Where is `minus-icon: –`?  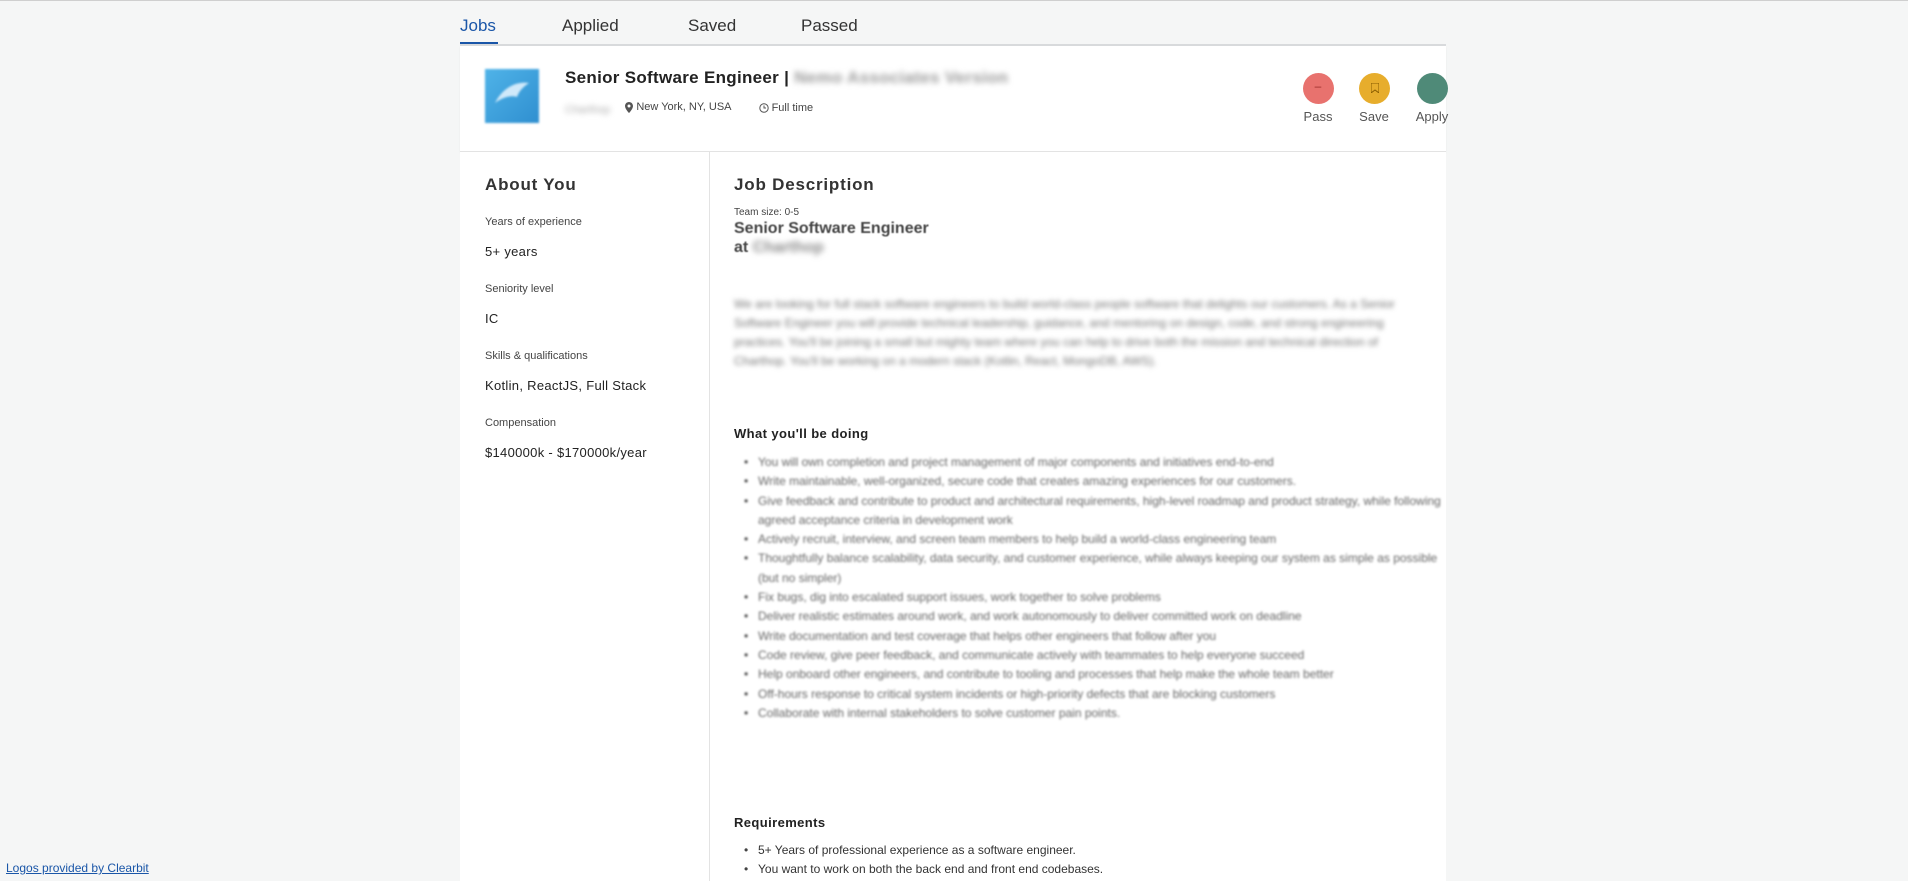
minus-icon: – is located at coordinates (1318, 86).